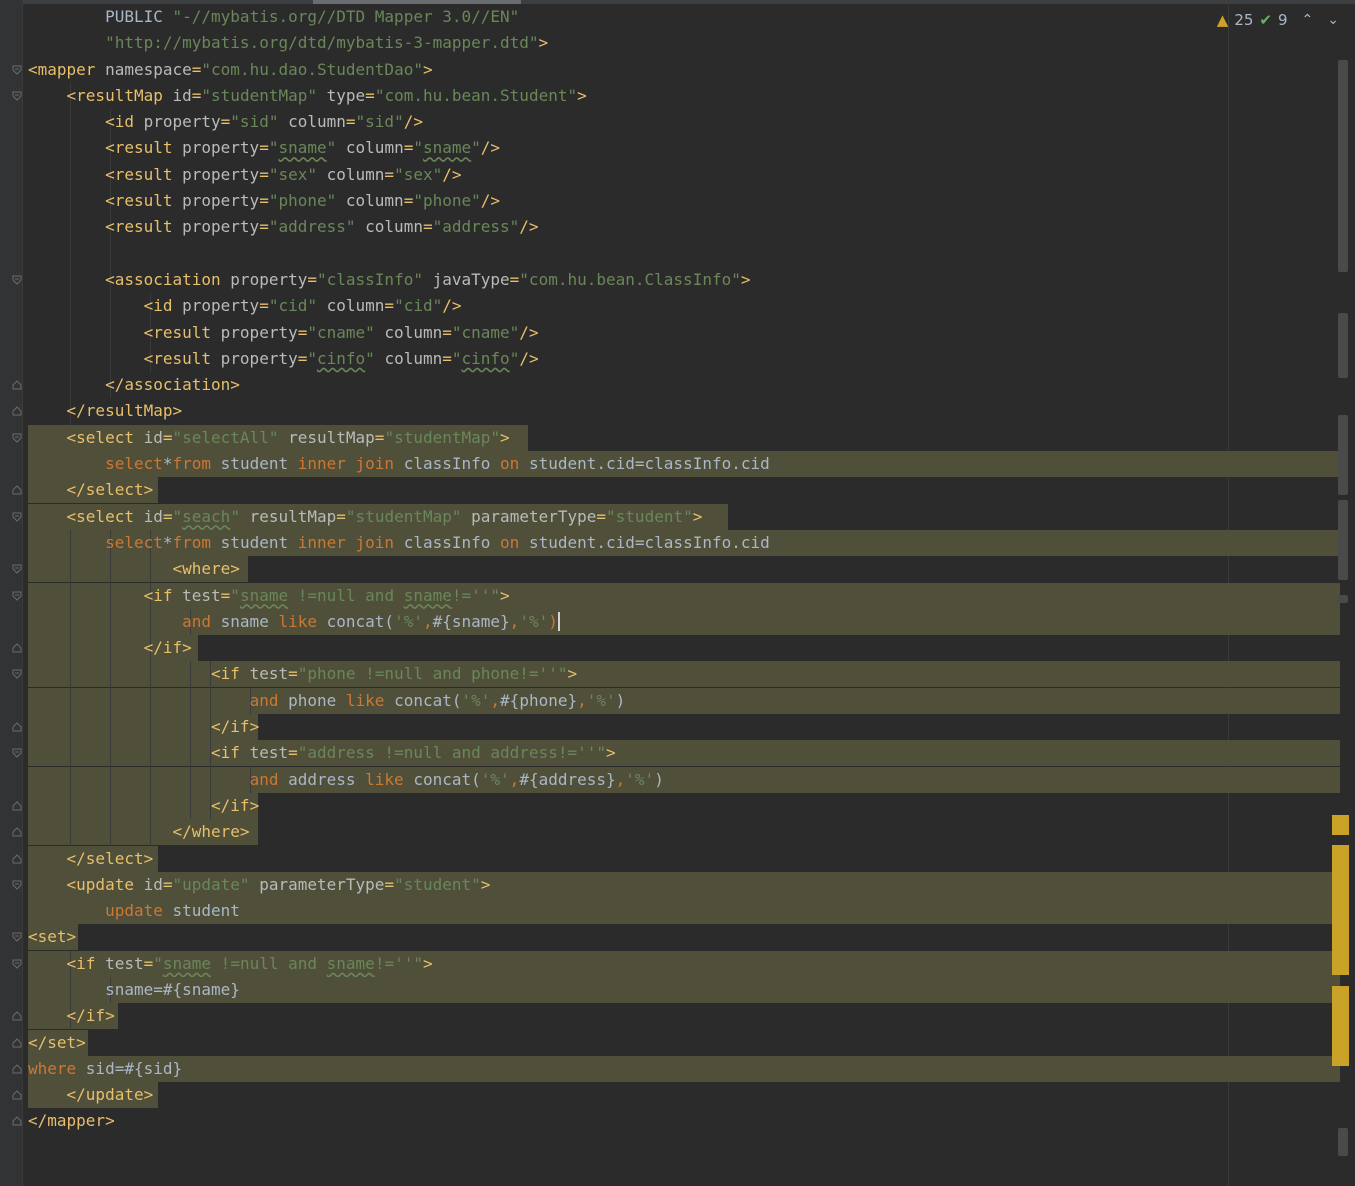  What do you see at coordinates (110, 490) in the screenshot?
I see `code-token: </select>` at bounding box center [110, 490].